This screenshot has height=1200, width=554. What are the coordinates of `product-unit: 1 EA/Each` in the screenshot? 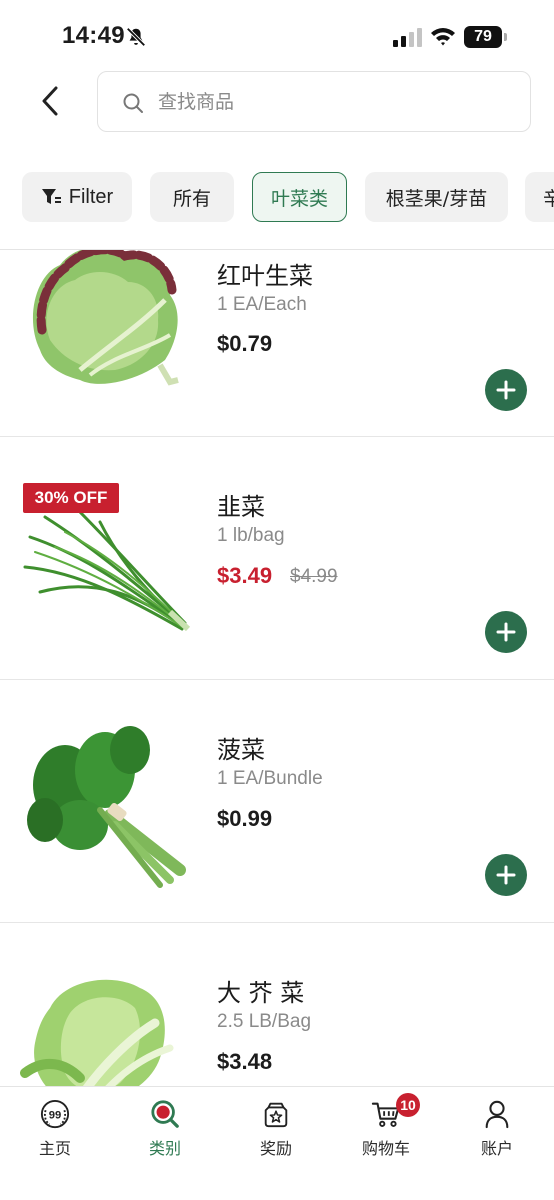 It's located at (262, 304).